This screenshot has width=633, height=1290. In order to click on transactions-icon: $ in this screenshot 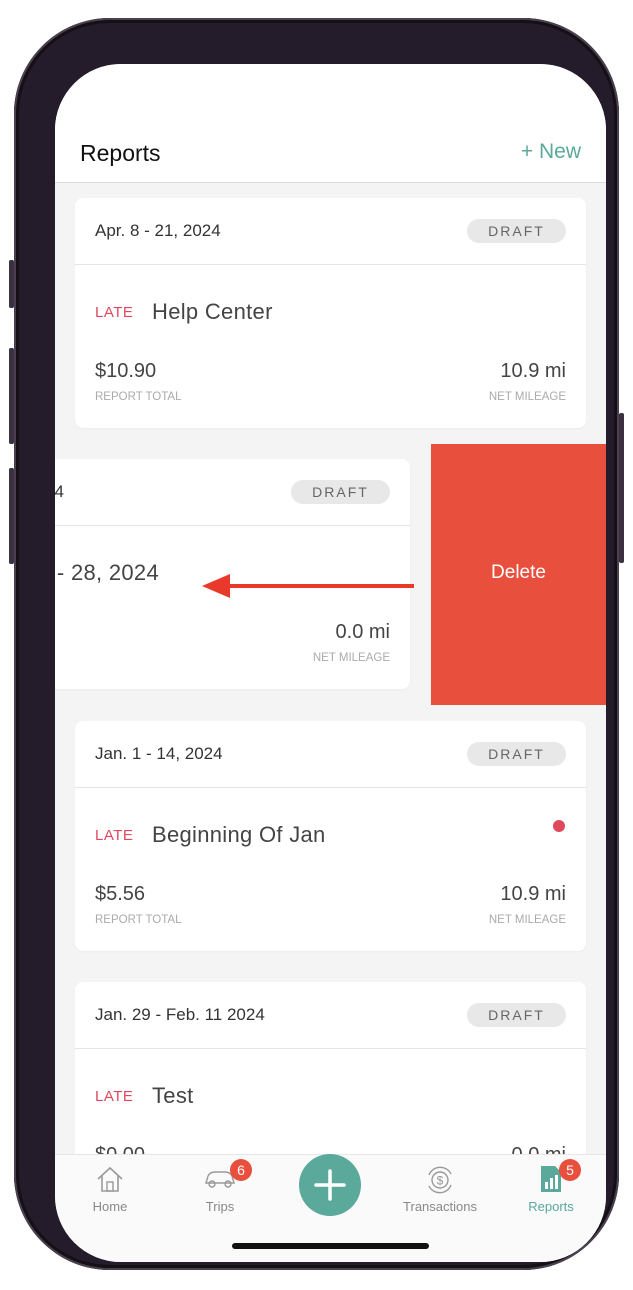, I will do `click(440, 1180)`.